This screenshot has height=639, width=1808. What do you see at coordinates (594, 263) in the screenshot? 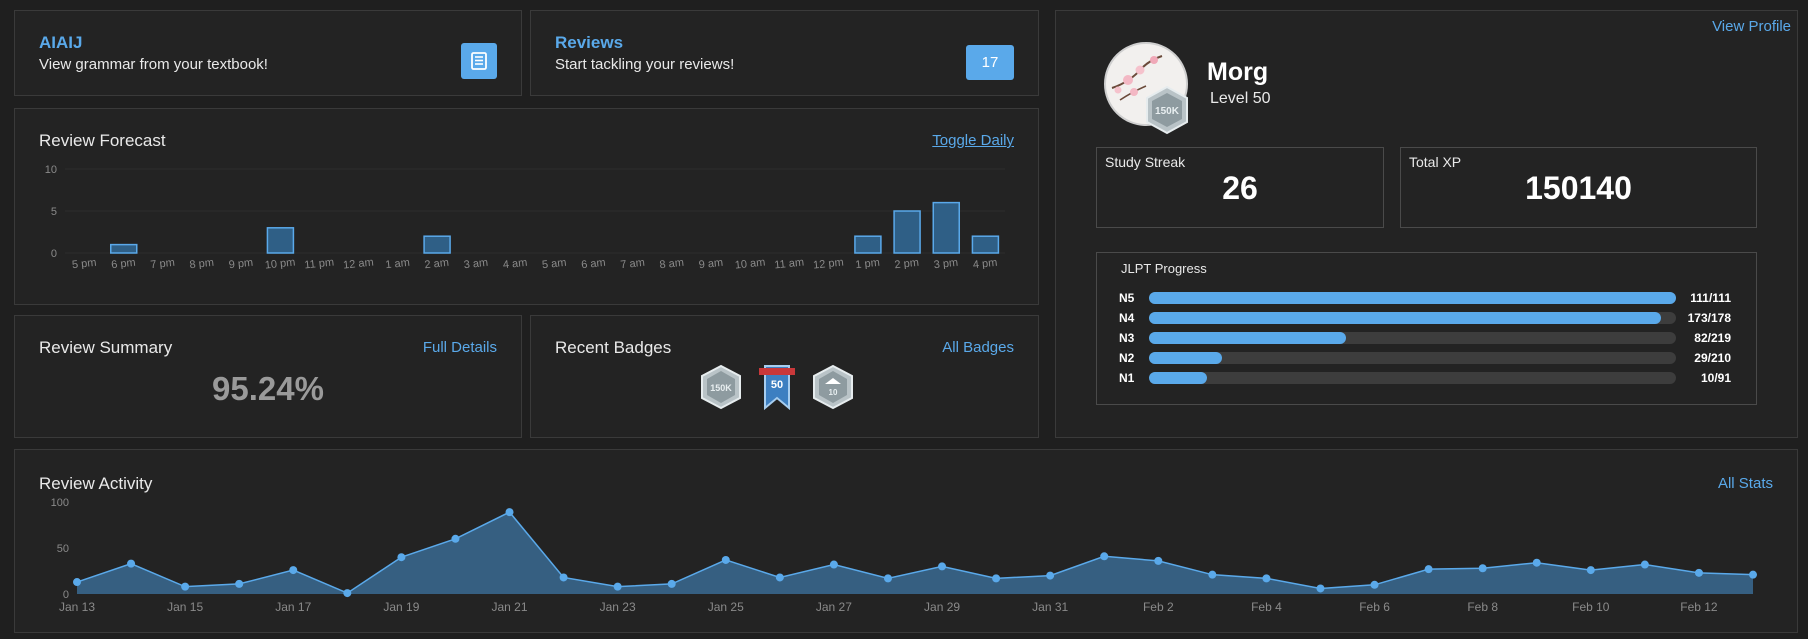
I see `forecast-x-tick: 6 am` at bounding box center [594, 263].